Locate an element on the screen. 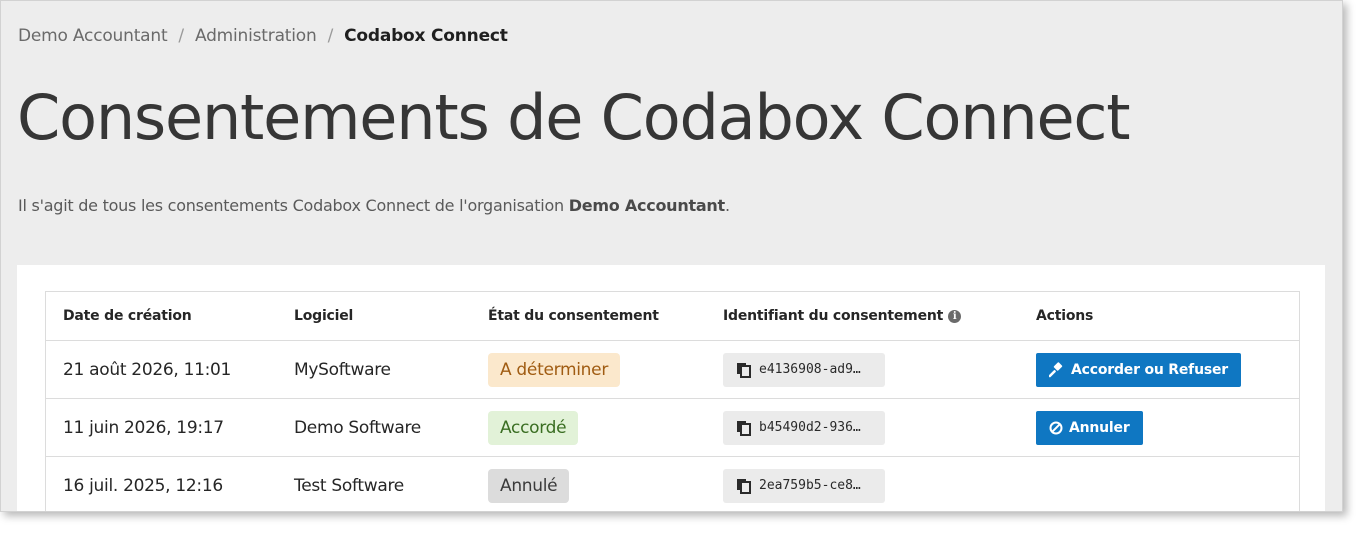 This screenshot has width=1367, height=536. ban-icon is located at coordinates (1056, 427).